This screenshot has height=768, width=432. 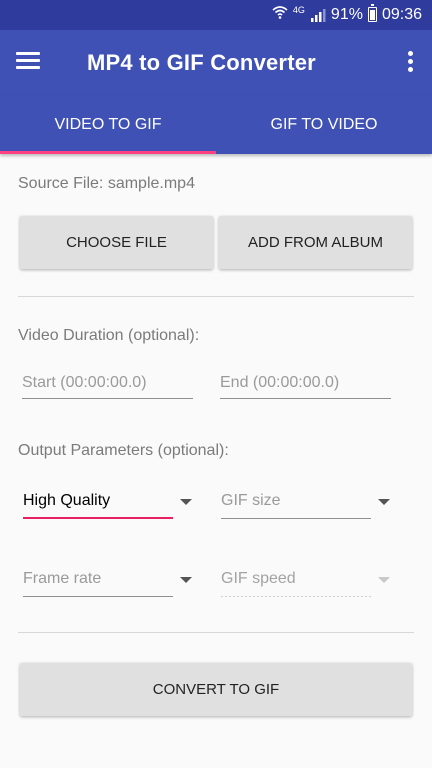 I want to click on frame-rate-spinner: Frame rate, so click(x=107, y=580).